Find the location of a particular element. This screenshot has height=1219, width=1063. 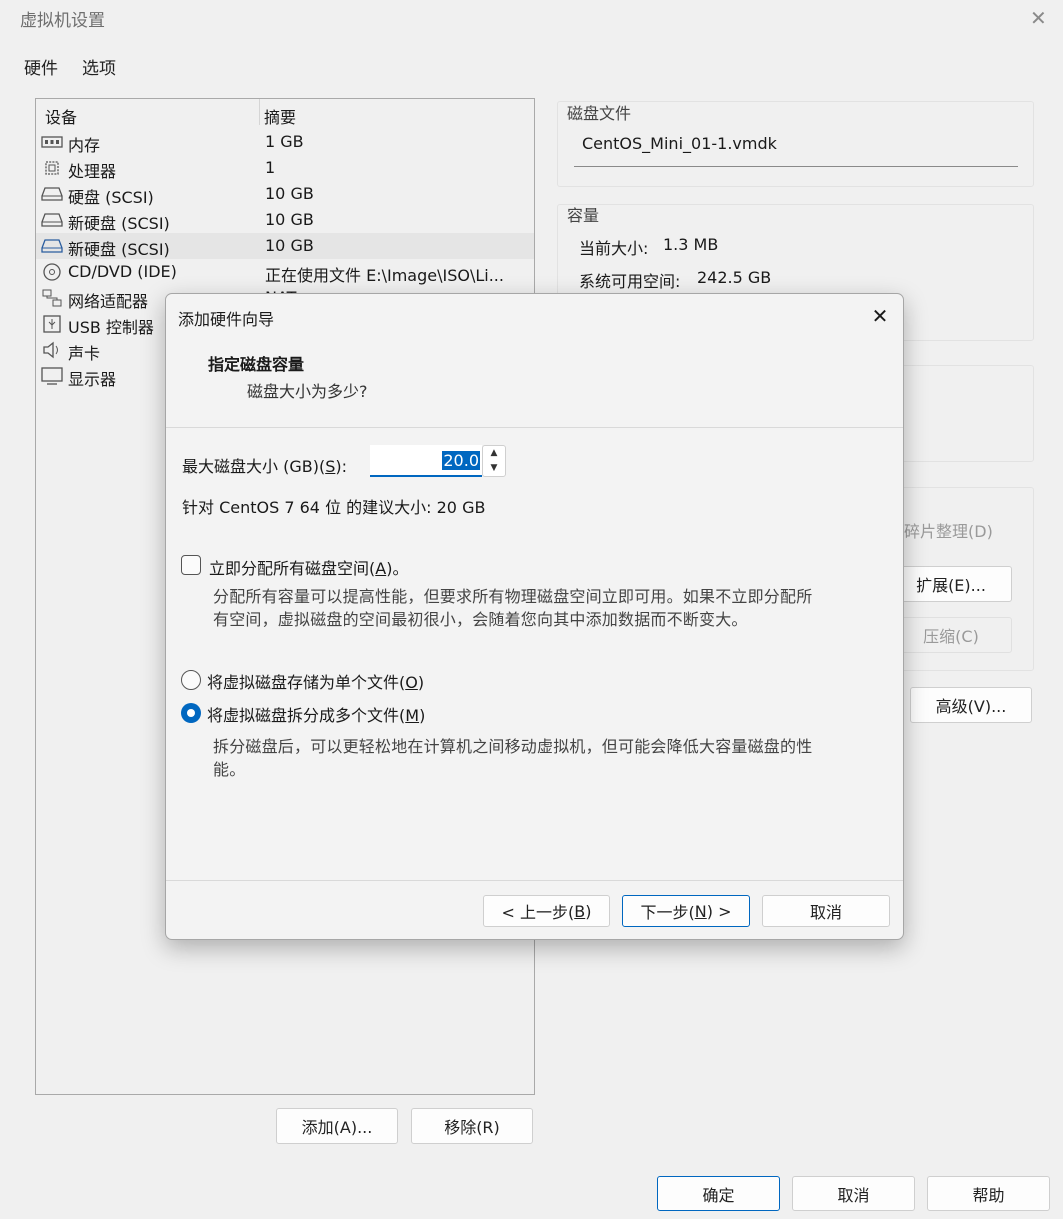

device-name: 网络适配器 is located at coordinates (108, 301).